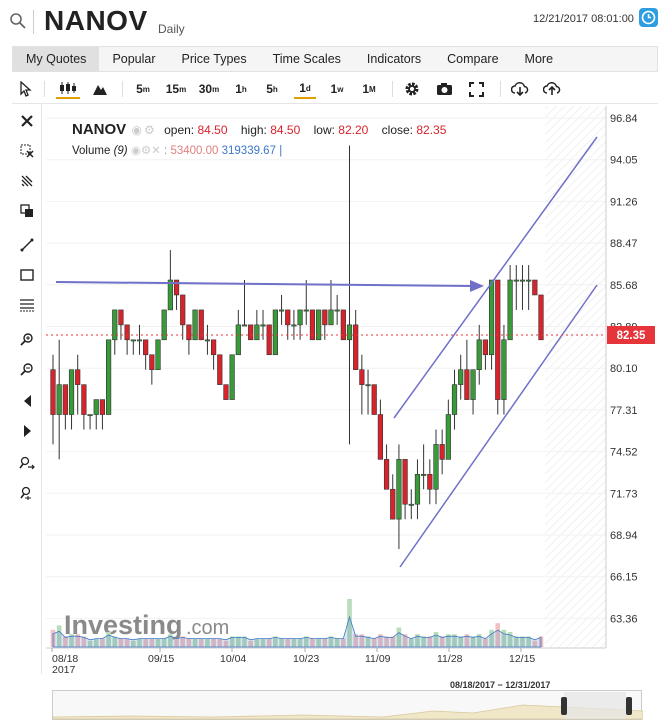 This screenshot has width=660, height=725. What do you see at coordinates (575, 377) in the screenshot?
I see `future-area` at bounding box center [575, 377].